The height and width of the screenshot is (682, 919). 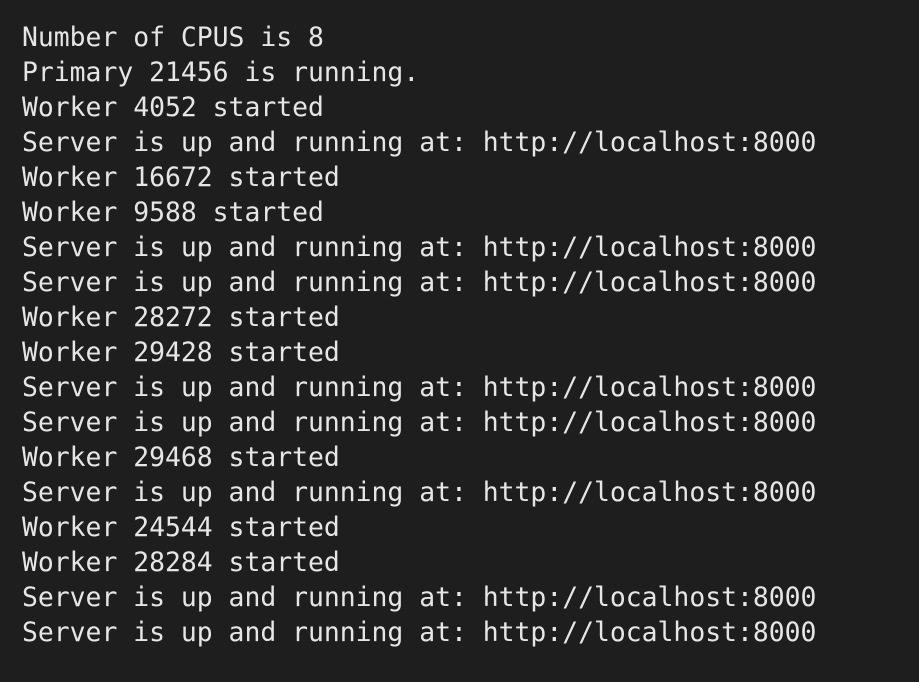 I want to click on terminal-line: Worker 29428 started, so click(x=181, y=352).